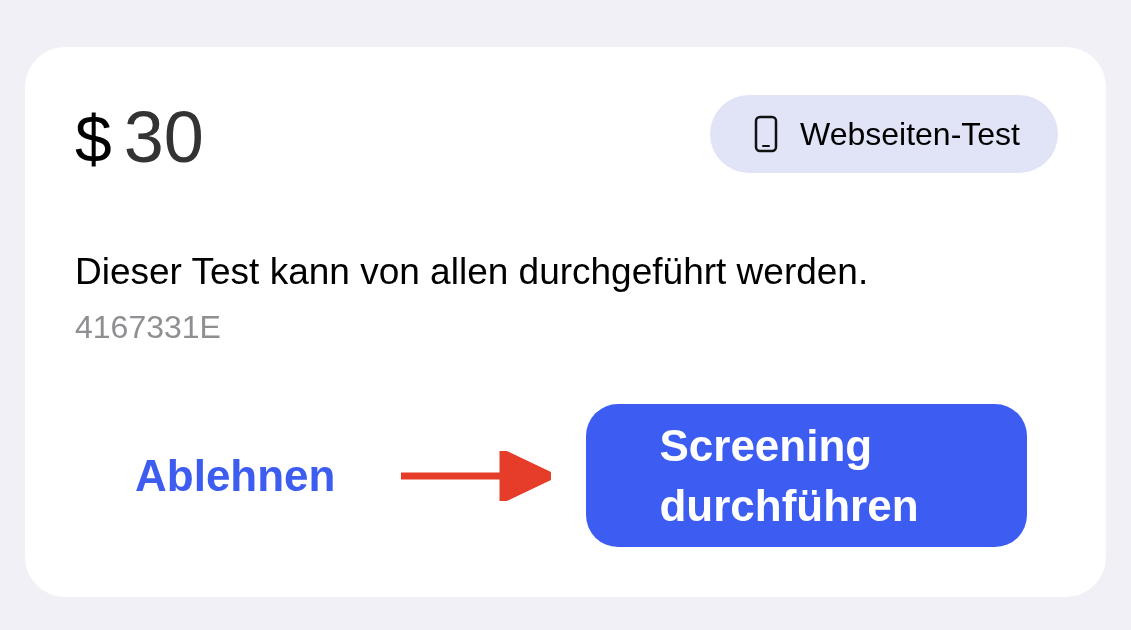 This screenshot has height=630, width=1131. I want to click on description: Dieser Test kann von allen durchgeführt werden., so click(472, 271).